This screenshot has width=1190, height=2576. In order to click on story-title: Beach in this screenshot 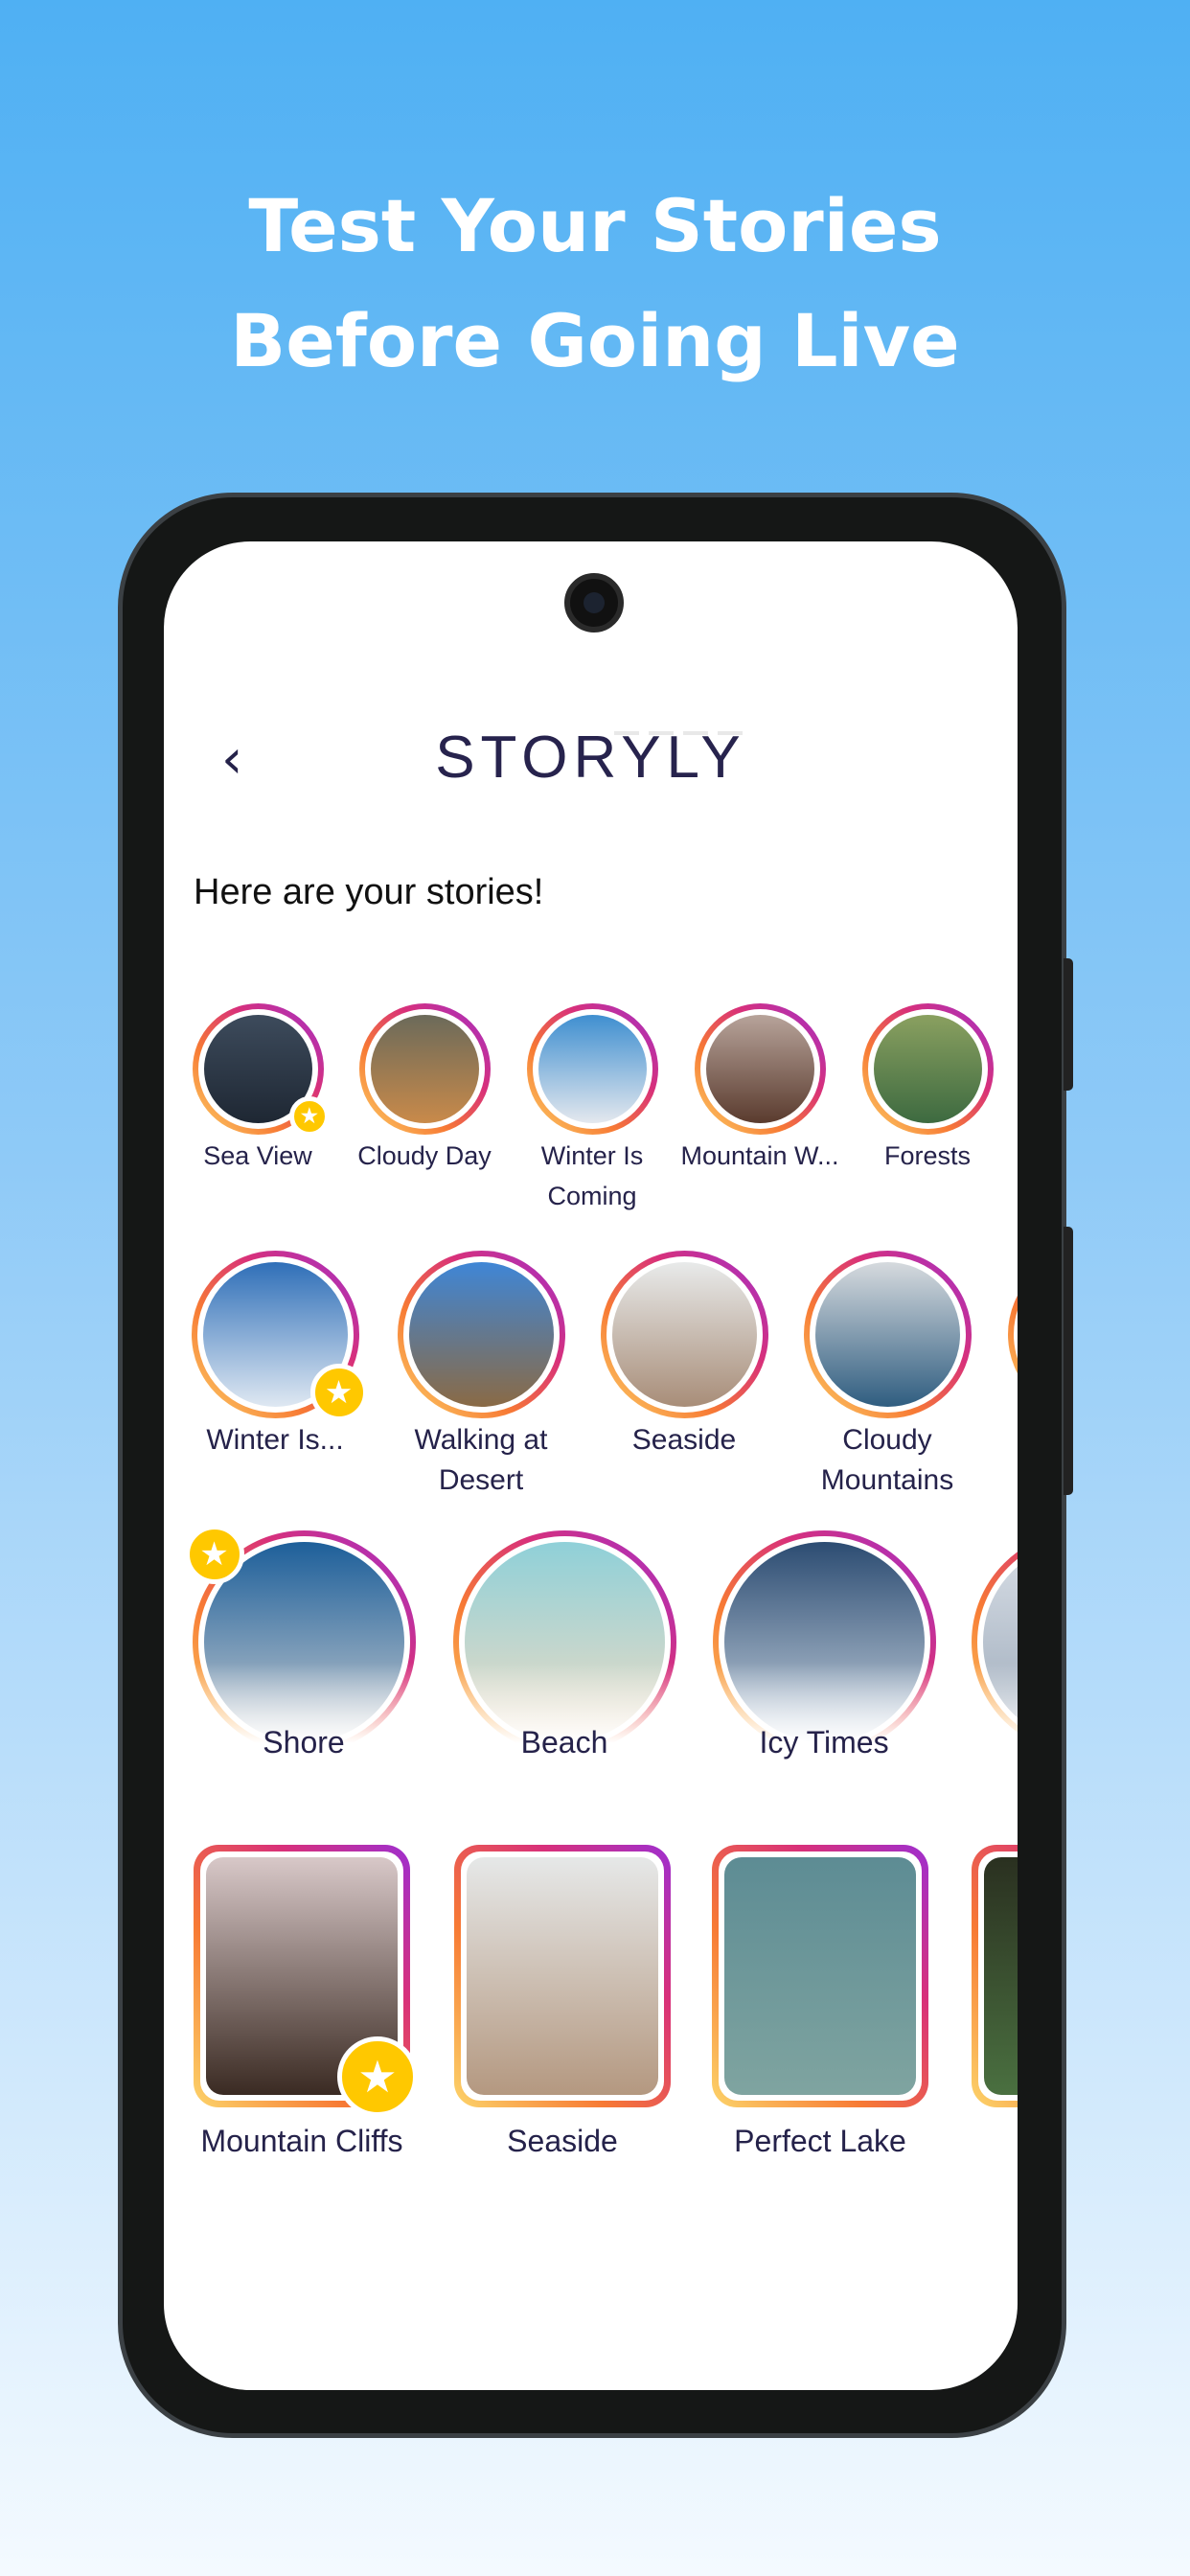, I will do `click(564, 1742)`.